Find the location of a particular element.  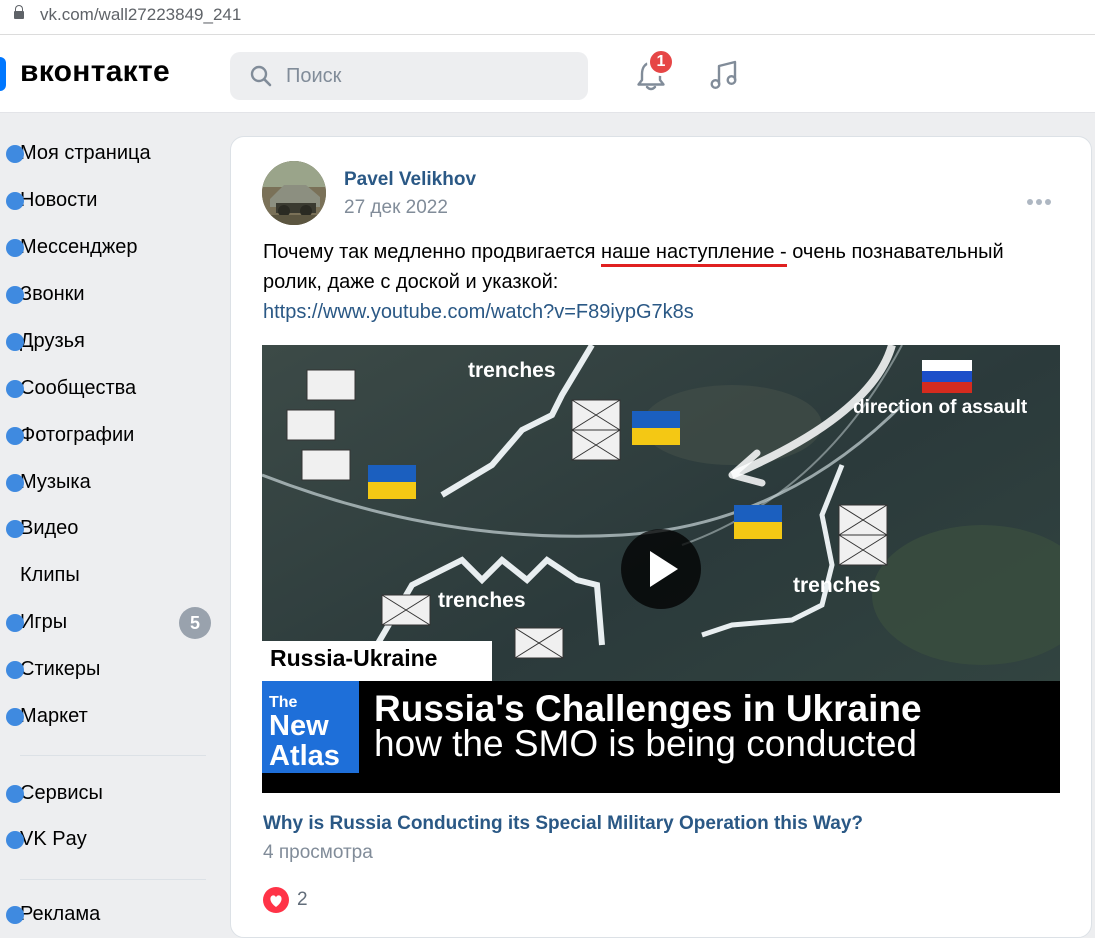

search-input is located at coordinates (431, 76).